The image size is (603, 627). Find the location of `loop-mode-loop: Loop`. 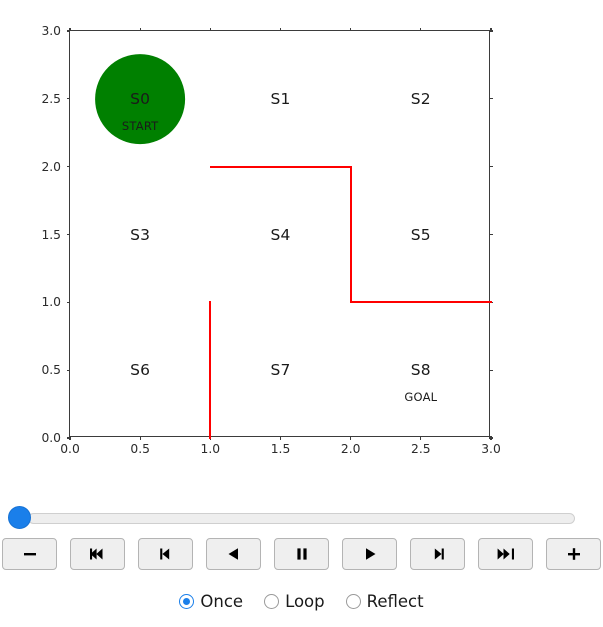

loop-mode-loop: Loop is located at coordinates (294, 601).